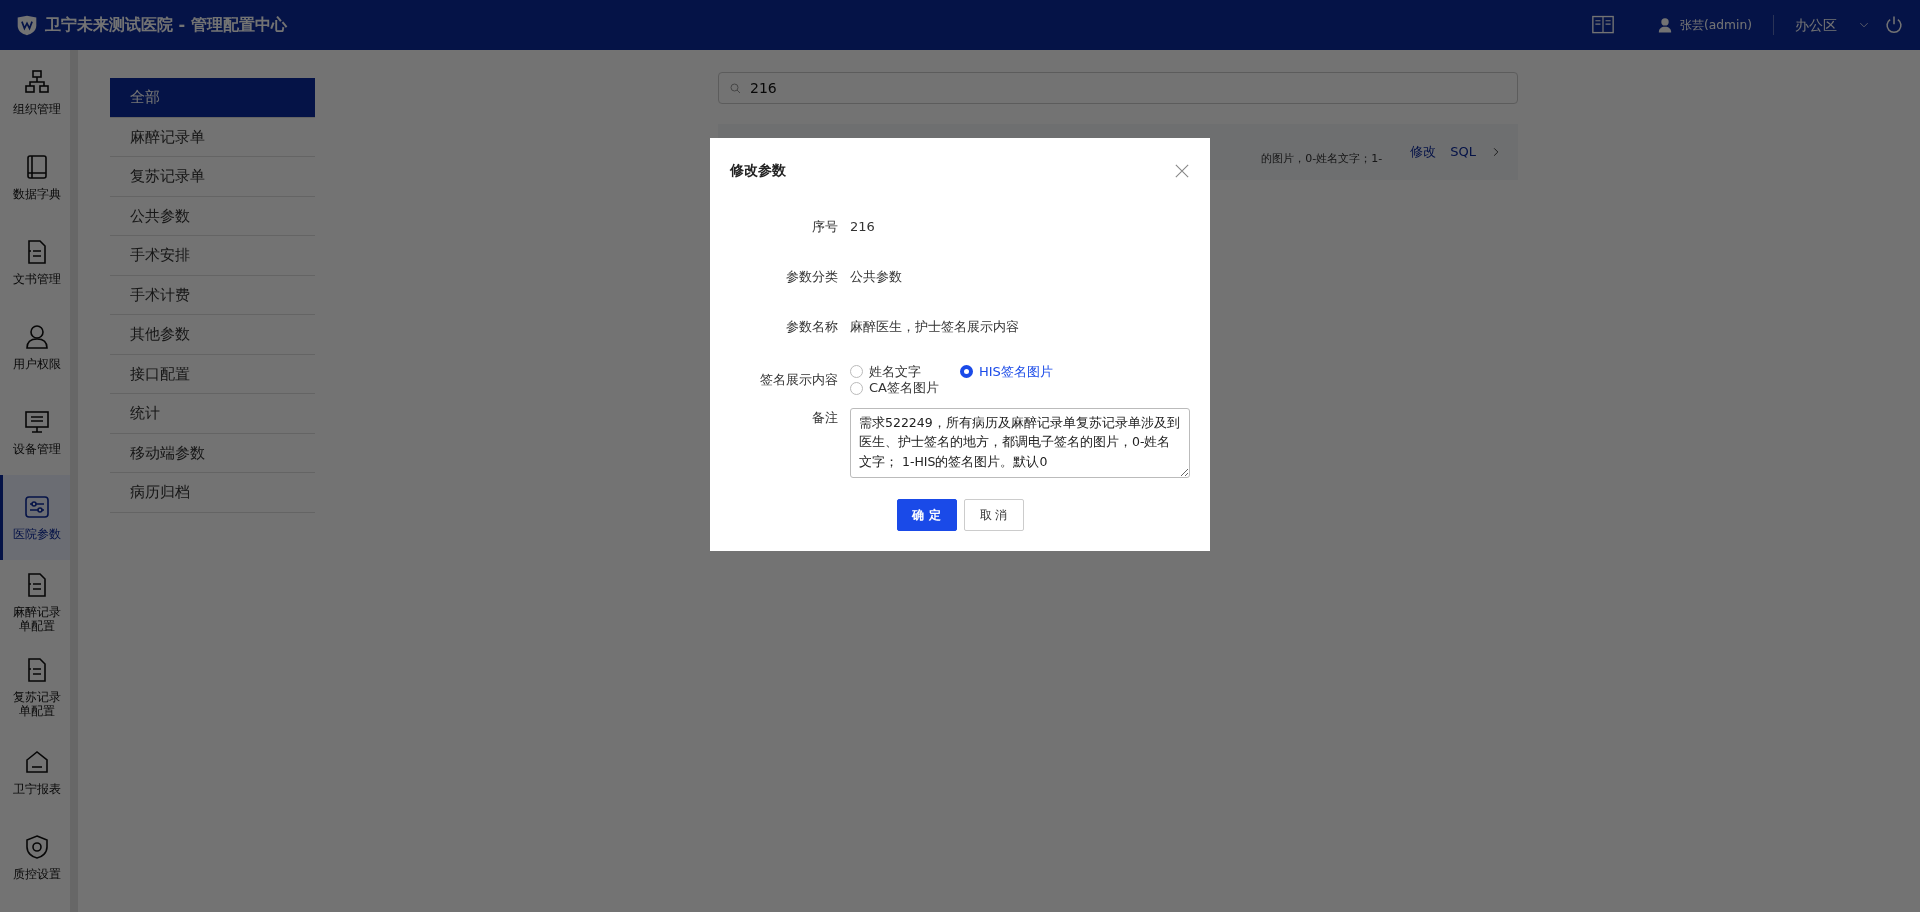 The width and height of the screenshot is (1920, 912). Describe the element at coordinates (36, 449) in the screenshot. I see `nav-label: 设备管理` at that location.